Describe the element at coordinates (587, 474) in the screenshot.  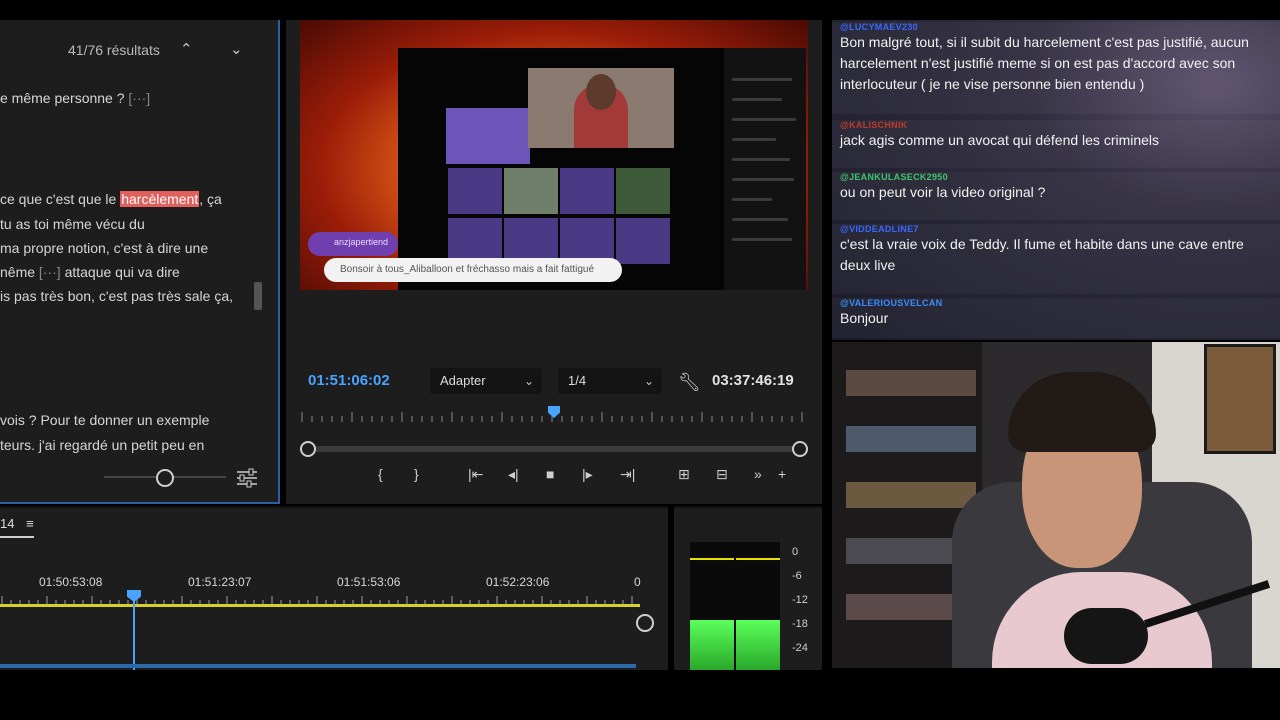
I see `step-forward-button: |▸` at that location.